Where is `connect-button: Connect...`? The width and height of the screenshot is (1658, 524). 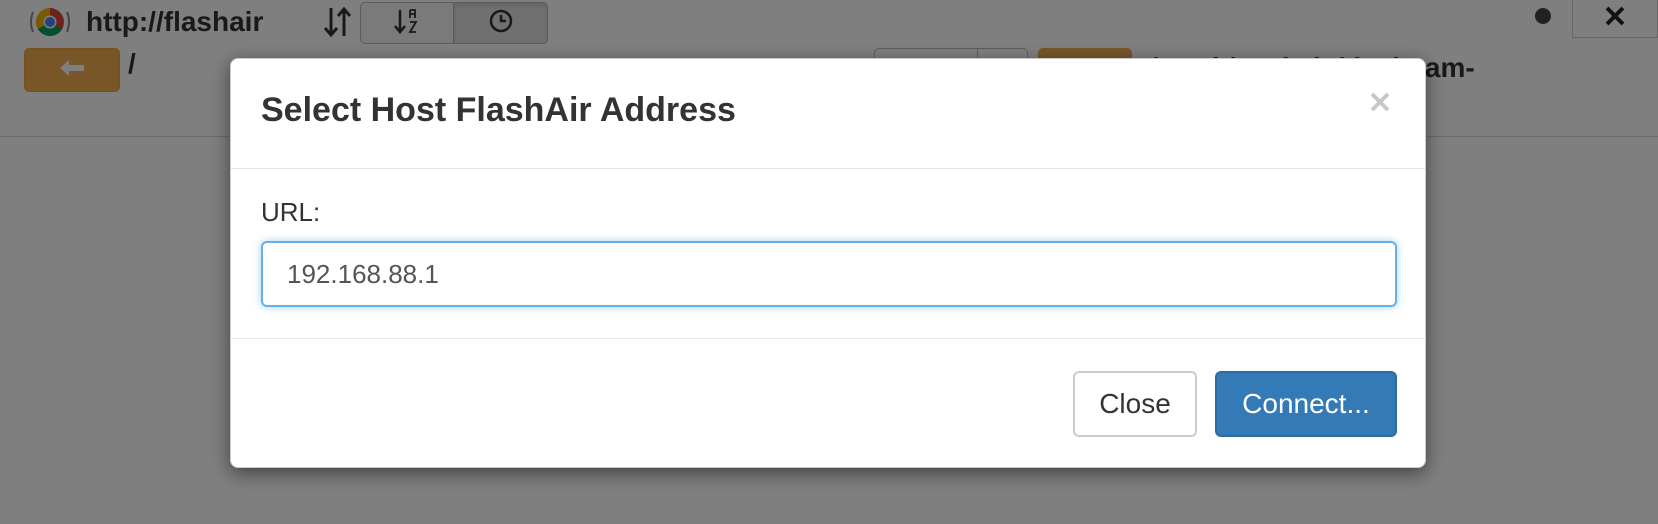
connect-button: Connect... is located at coordinates (1306, 404).